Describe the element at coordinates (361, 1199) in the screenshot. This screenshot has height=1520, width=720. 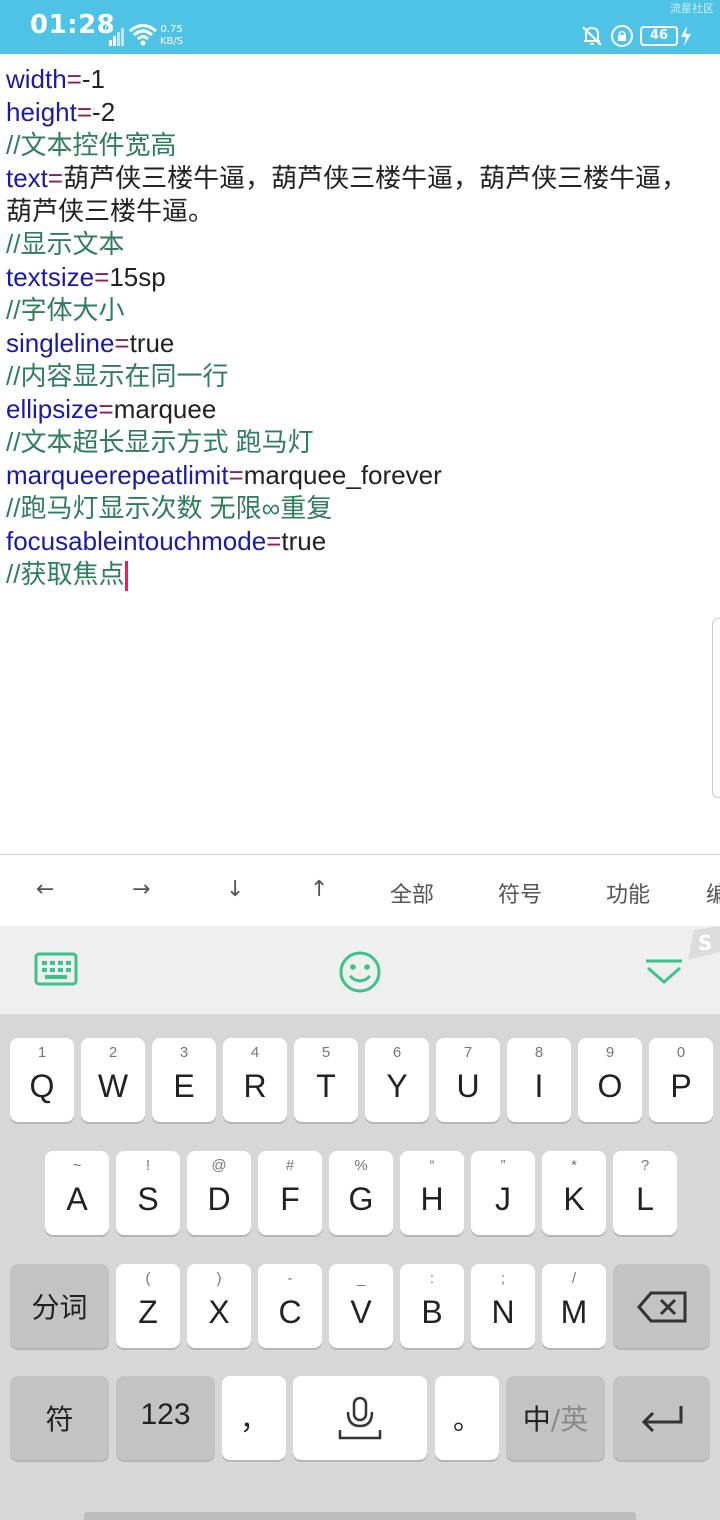
I see `key-label: G` at that location.